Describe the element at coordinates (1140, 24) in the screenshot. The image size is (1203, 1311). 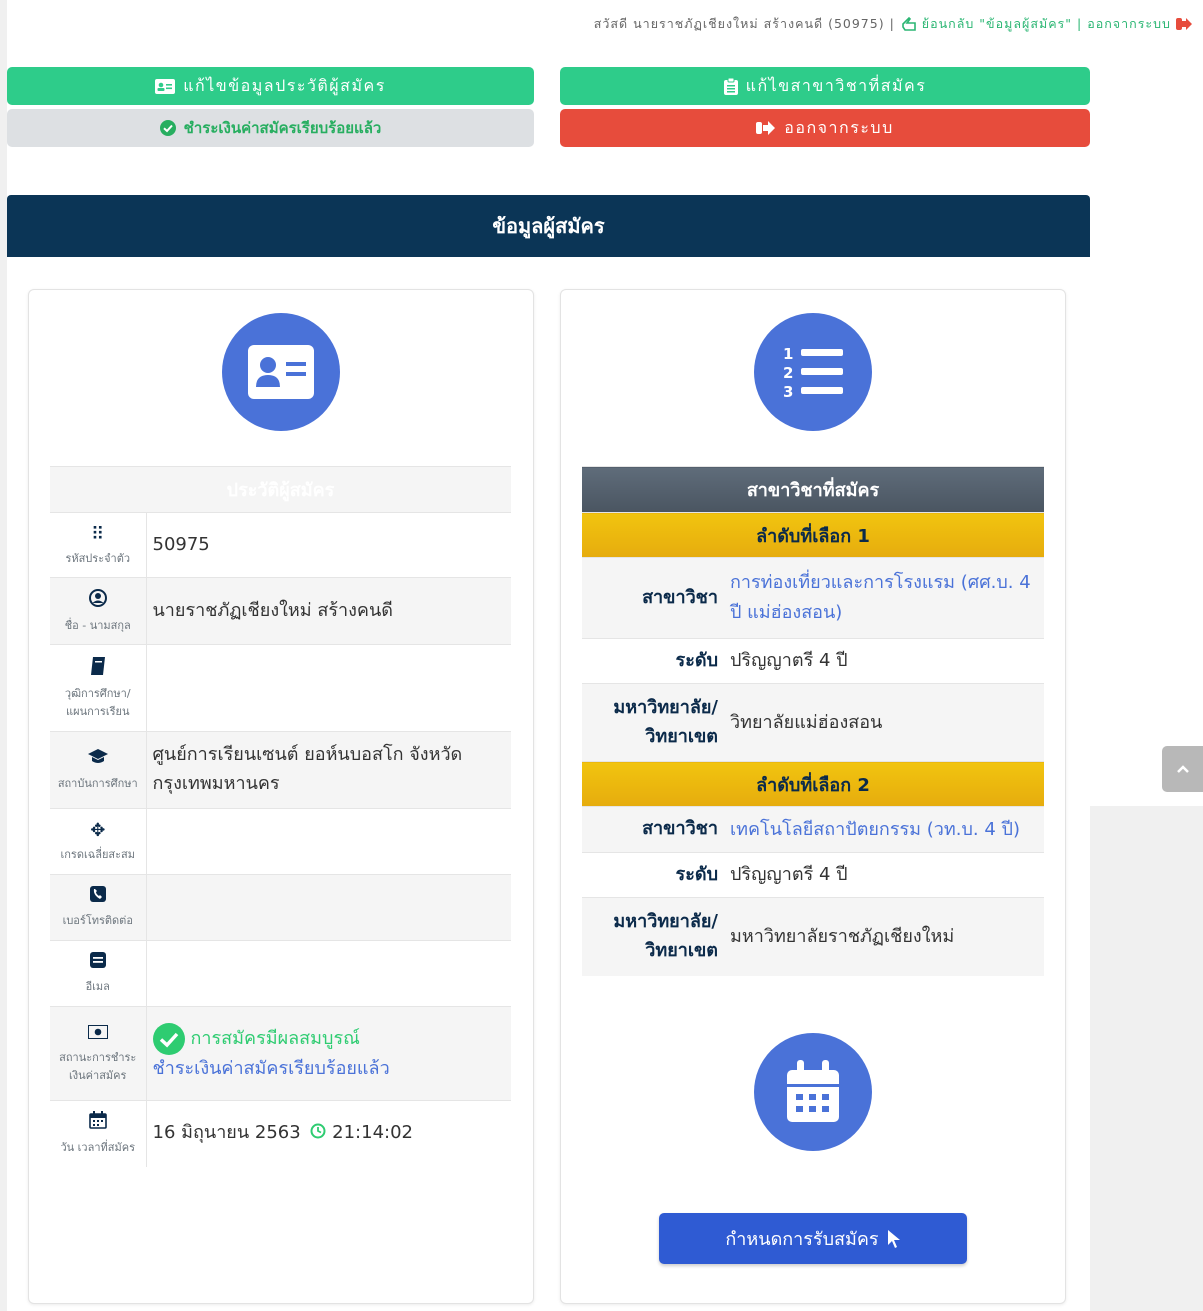
I see `topbar-logout-link: ออกจากระบบ` at that location.